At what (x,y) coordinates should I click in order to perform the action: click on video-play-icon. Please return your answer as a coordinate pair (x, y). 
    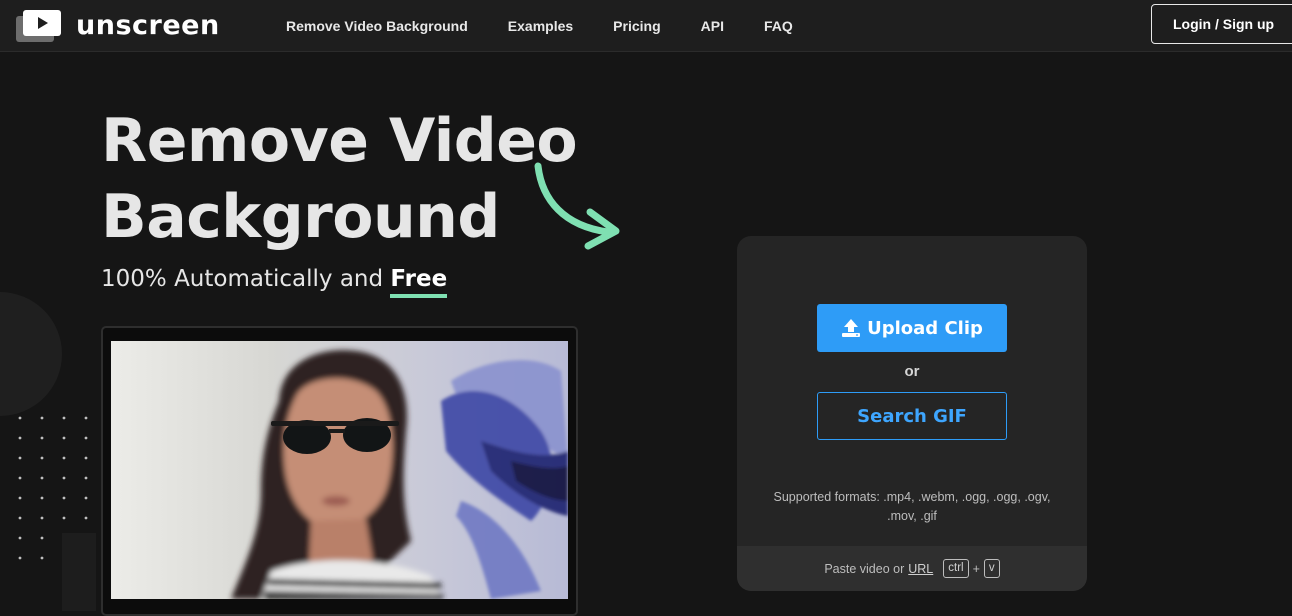
    Looking at the image, I should click on (38, 26).